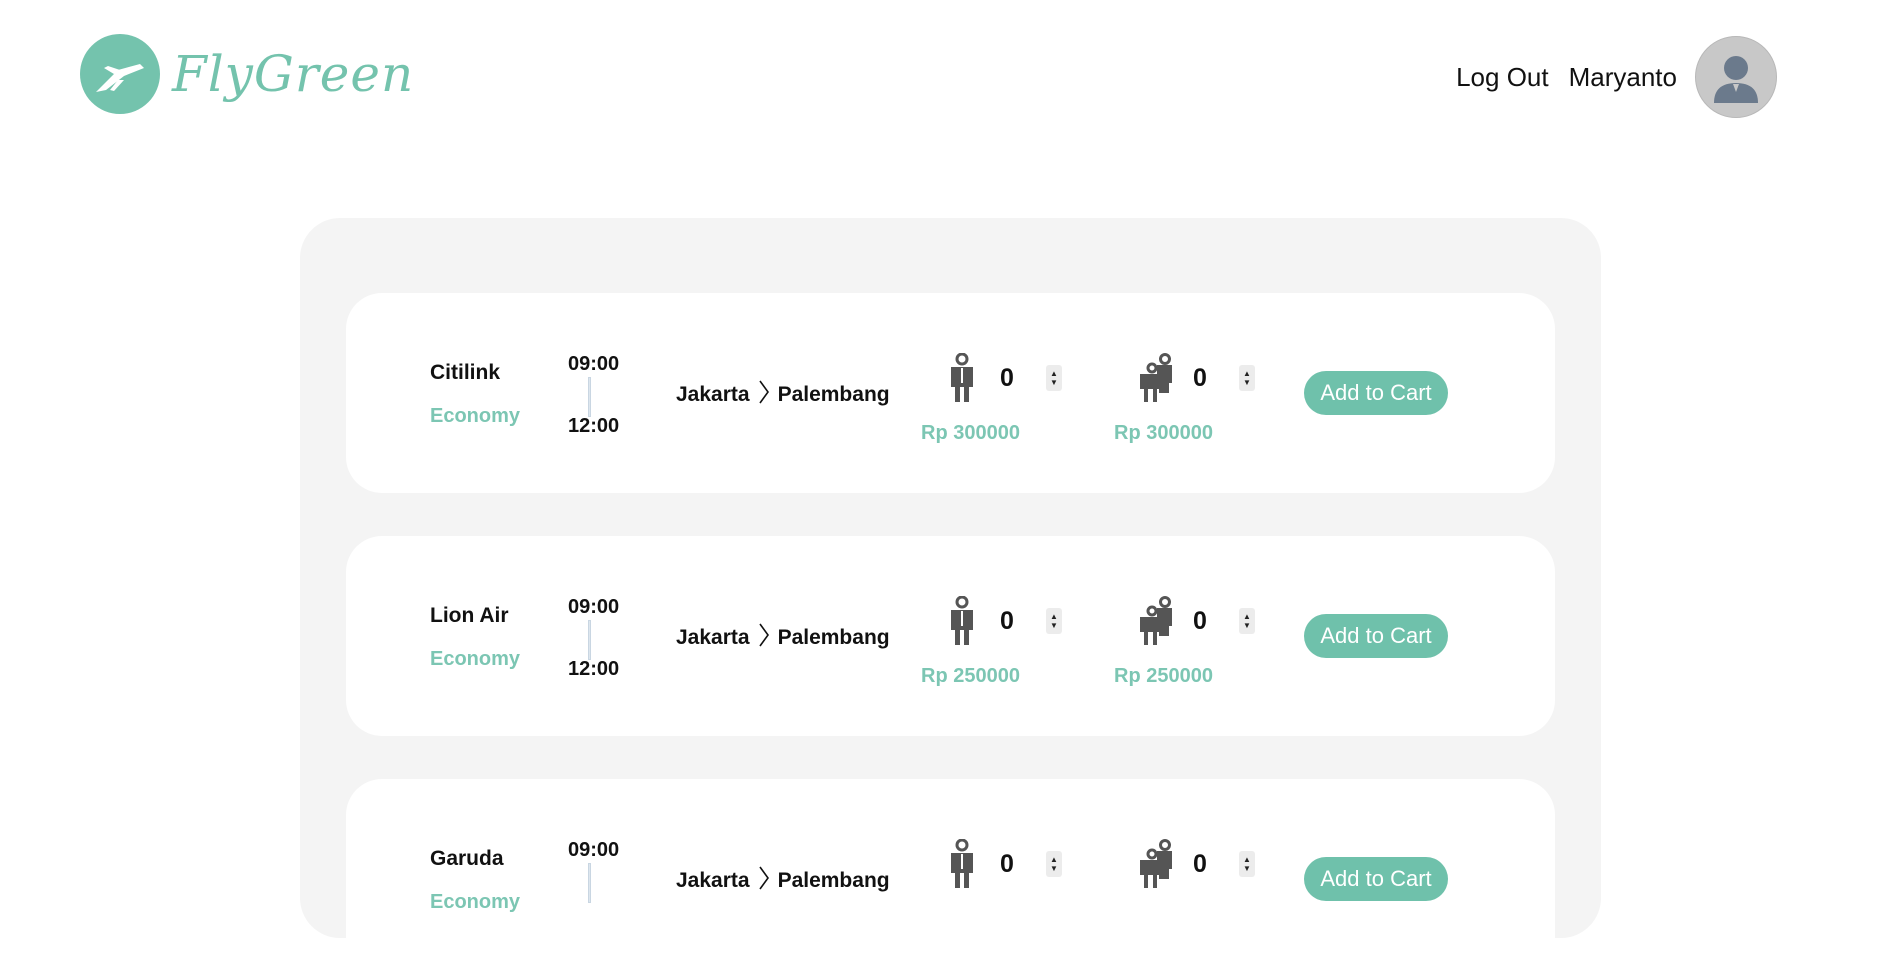 The height and width of the screenshot is (979, 1895). What do you see at coordinates (970, 676) in the screenshot?
I see `adult-price: Rp 250000` at bounding box center [970, 676].